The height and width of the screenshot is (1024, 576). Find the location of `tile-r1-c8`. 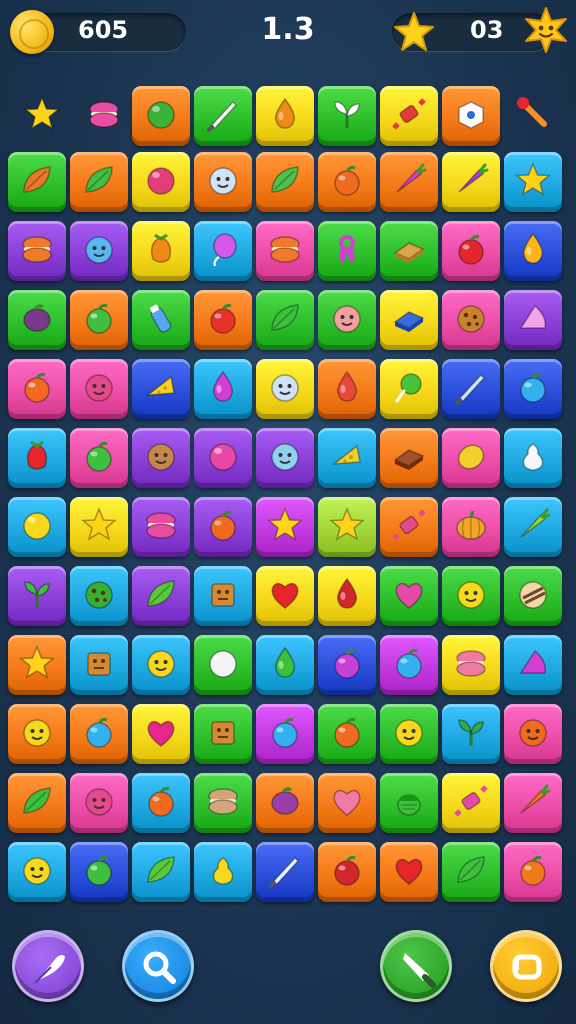

tile-r1-c8 is located at coordinates (533, 251).